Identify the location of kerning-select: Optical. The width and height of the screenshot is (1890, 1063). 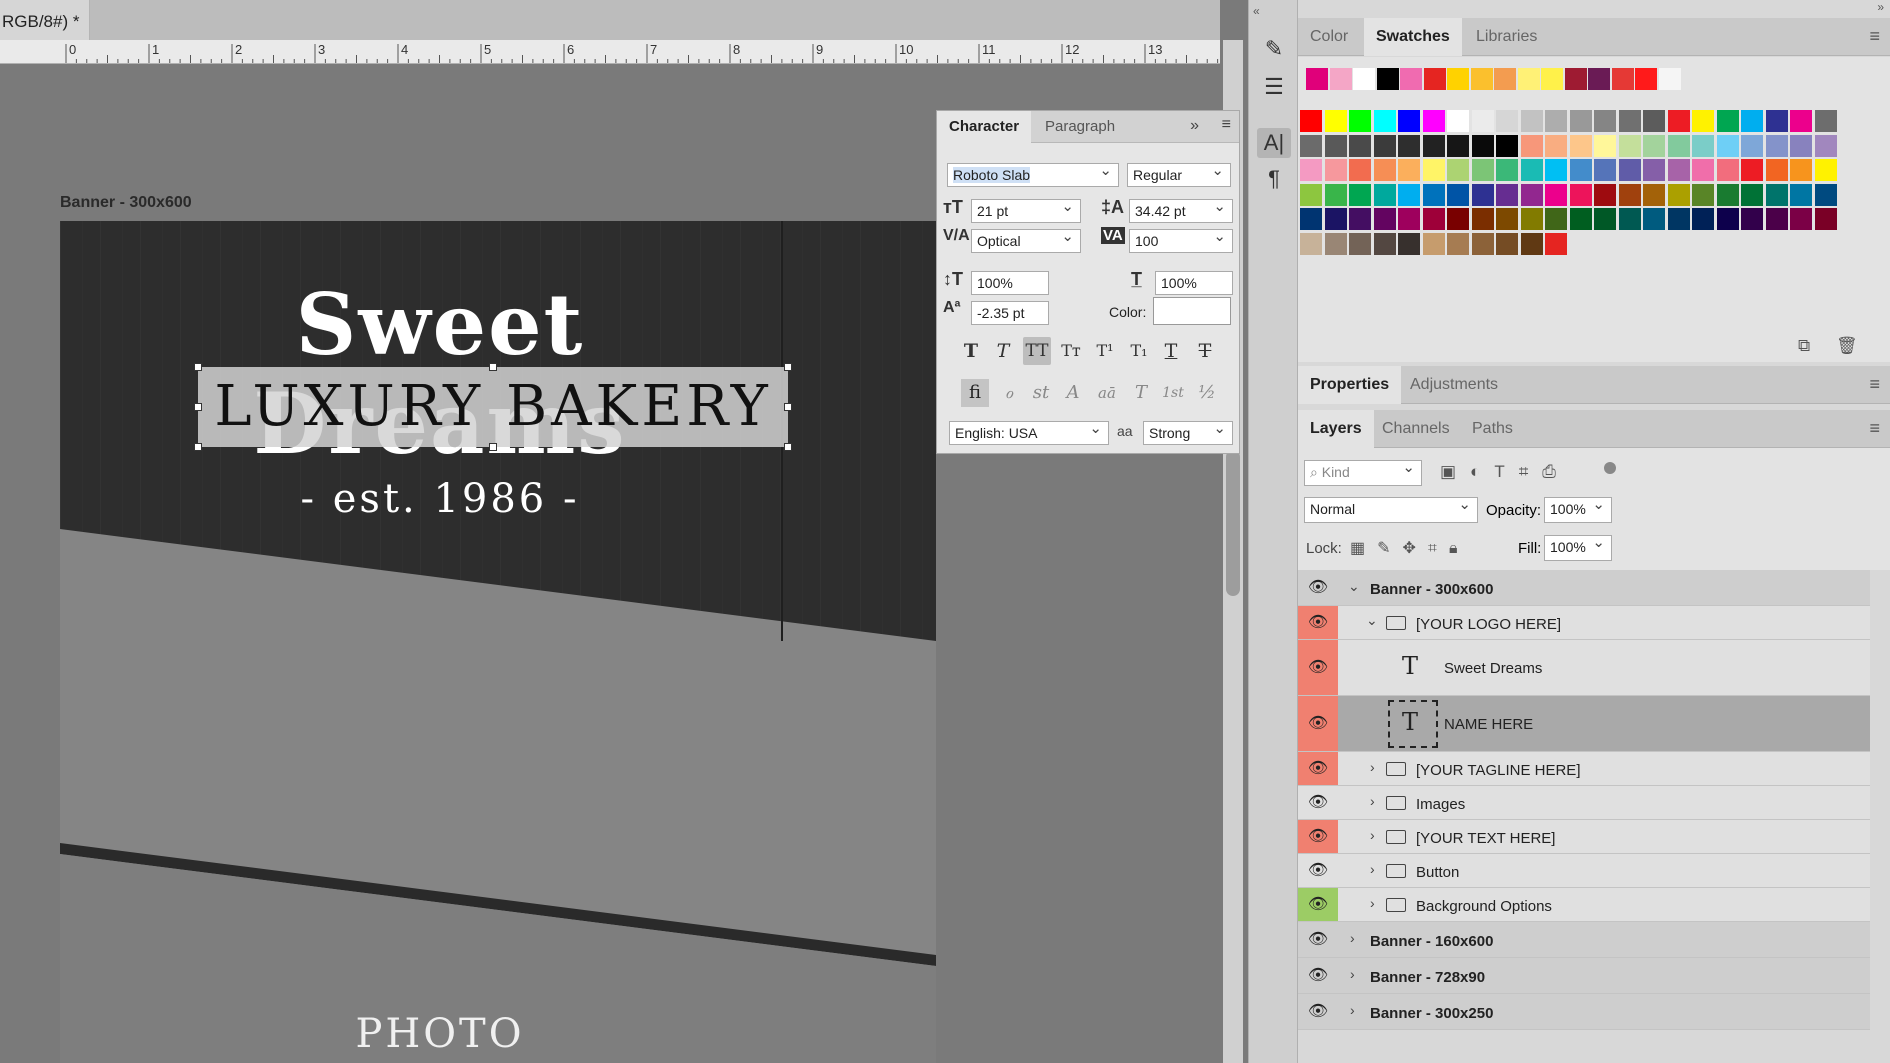
(1026, 239).